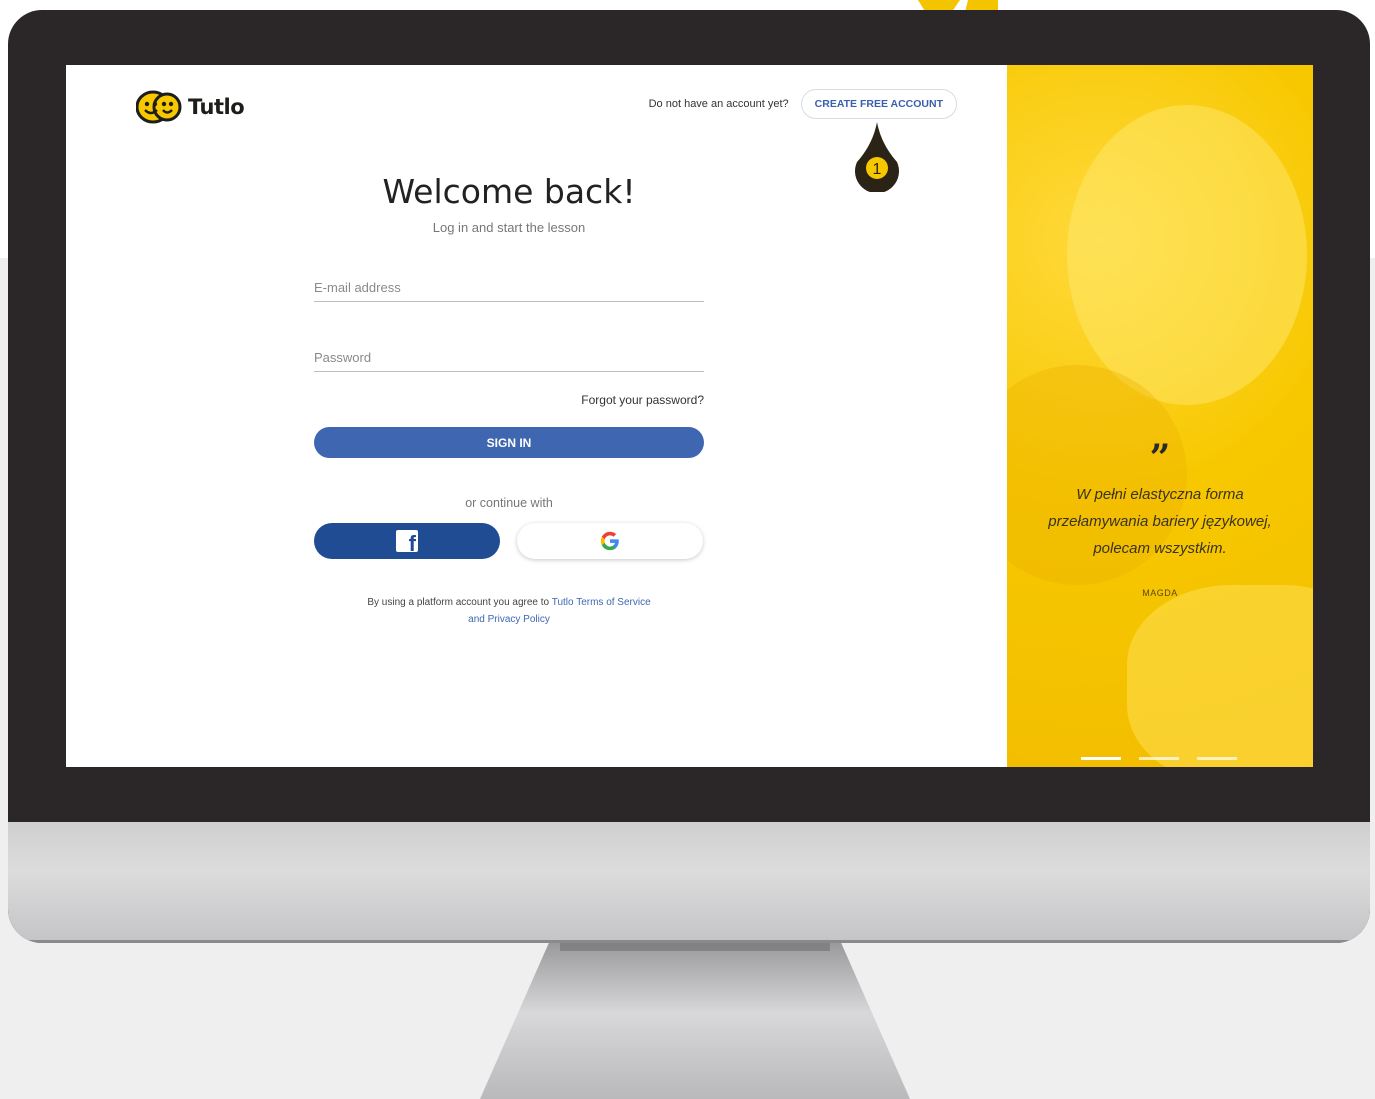  I want to click on carousel-dots, so click(1159, 758).